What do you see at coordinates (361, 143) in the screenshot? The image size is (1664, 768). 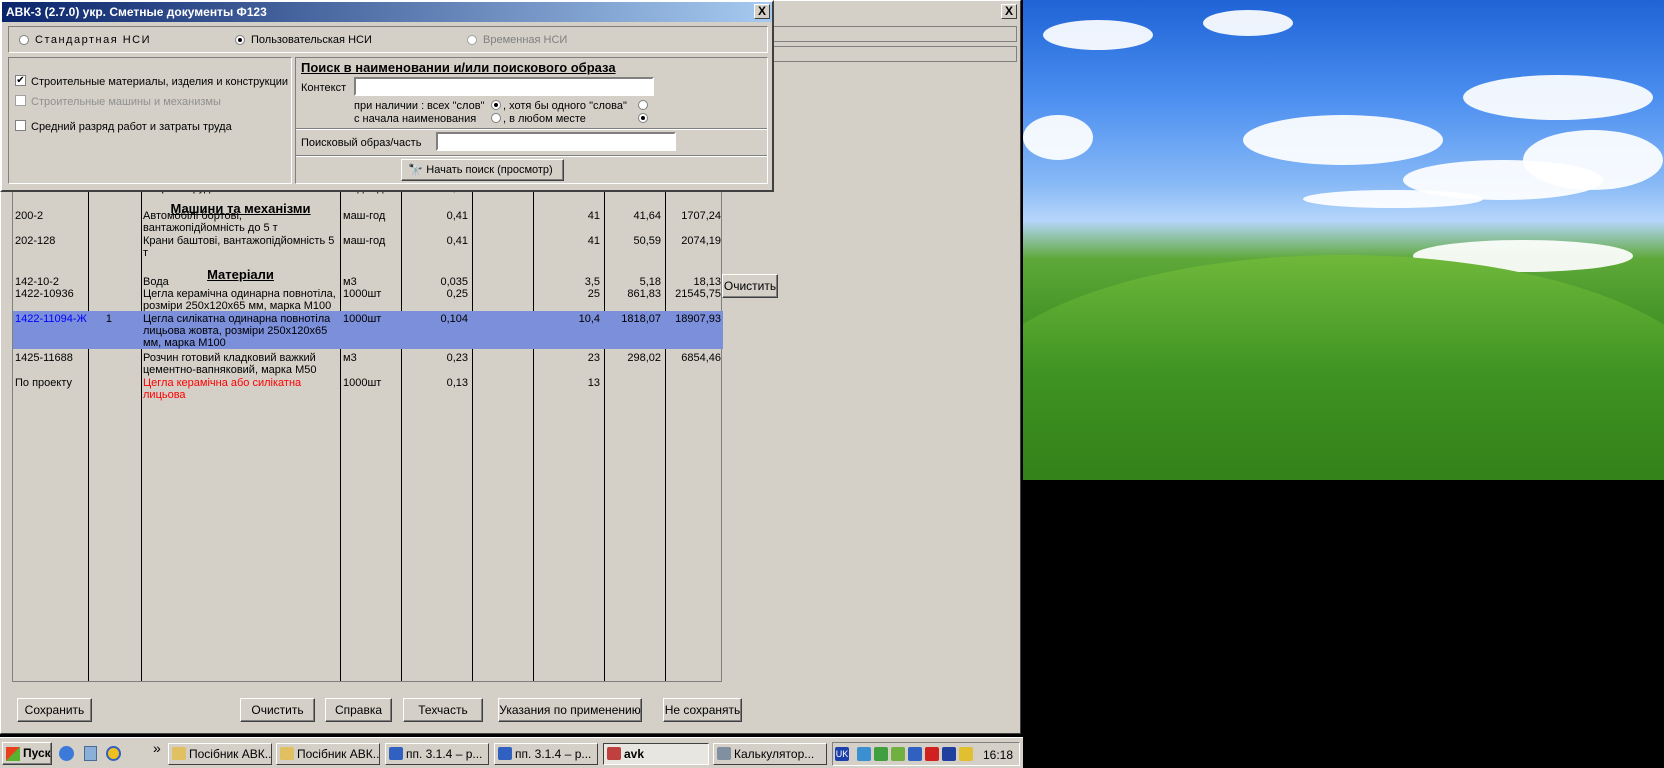 I see `search-image-label: Поисковый образ/часть` at bounding box center [361, 143].